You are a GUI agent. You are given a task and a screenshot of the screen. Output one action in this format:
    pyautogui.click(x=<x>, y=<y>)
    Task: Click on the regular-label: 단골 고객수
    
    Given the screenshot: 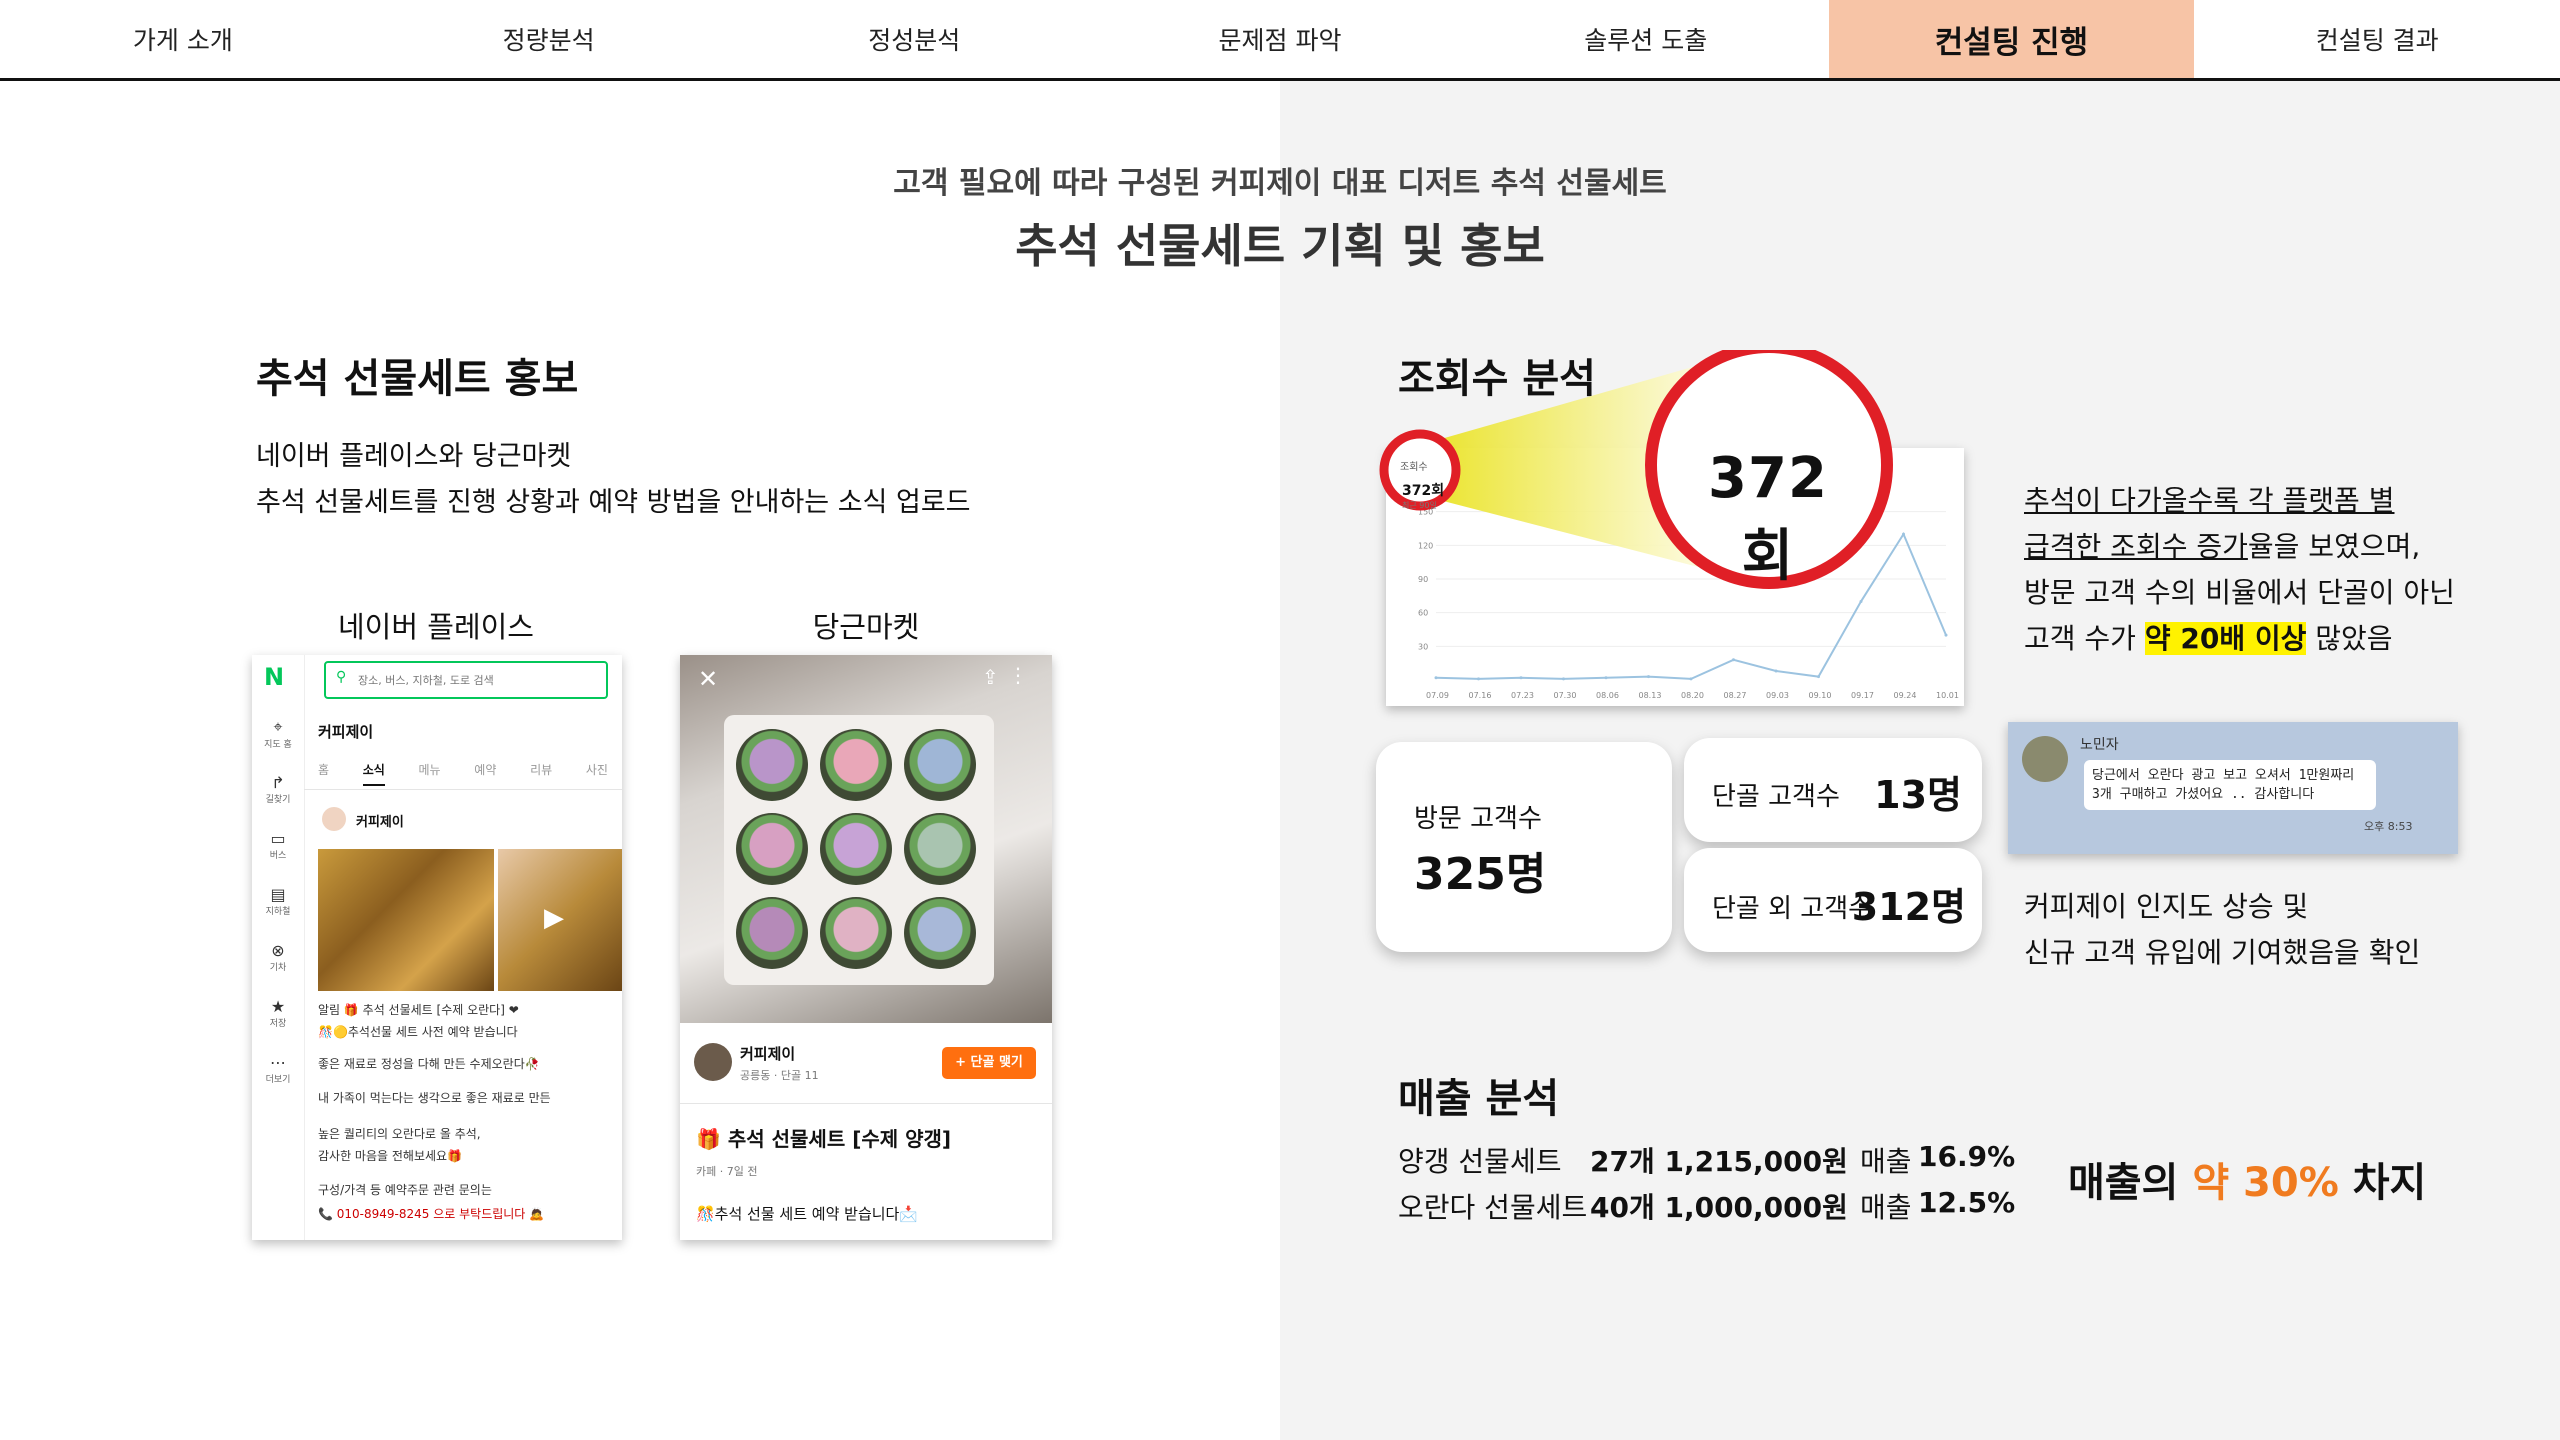 What is the action you would take?
    pyautogui.click(x=1776, y=797)
    